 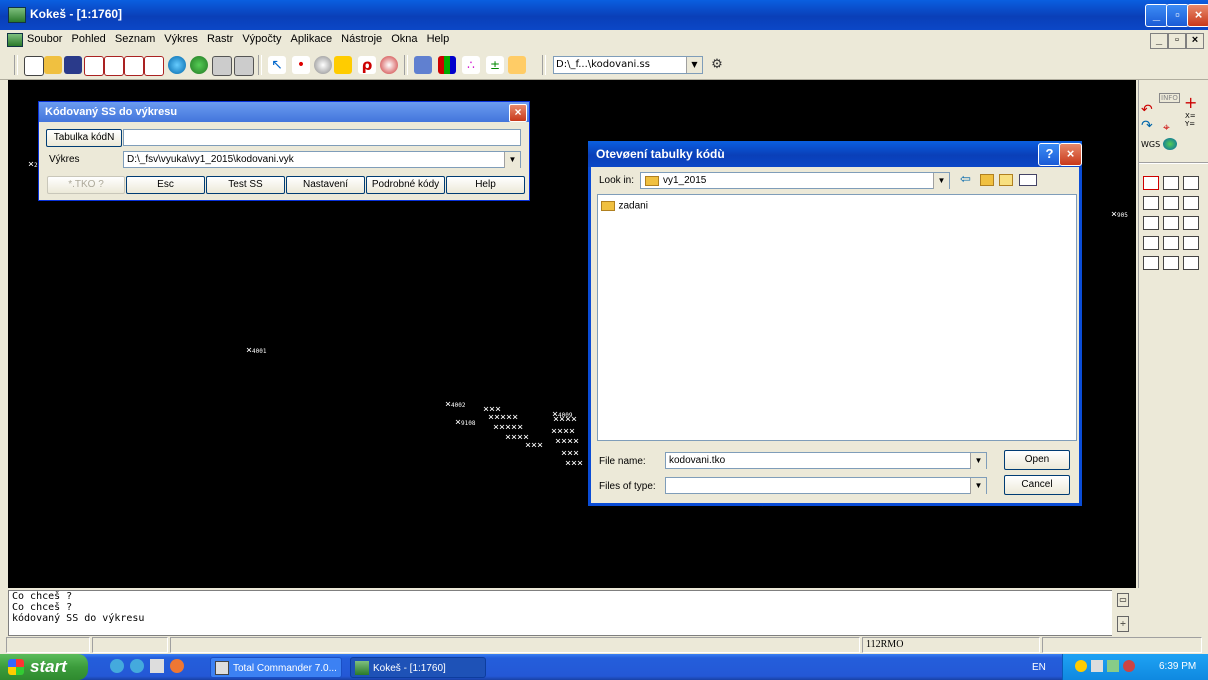 What do you see at coordinates (1129, 666) in the screenshot?
I see `antivirus-icon` at bounding box center [1129, 666].